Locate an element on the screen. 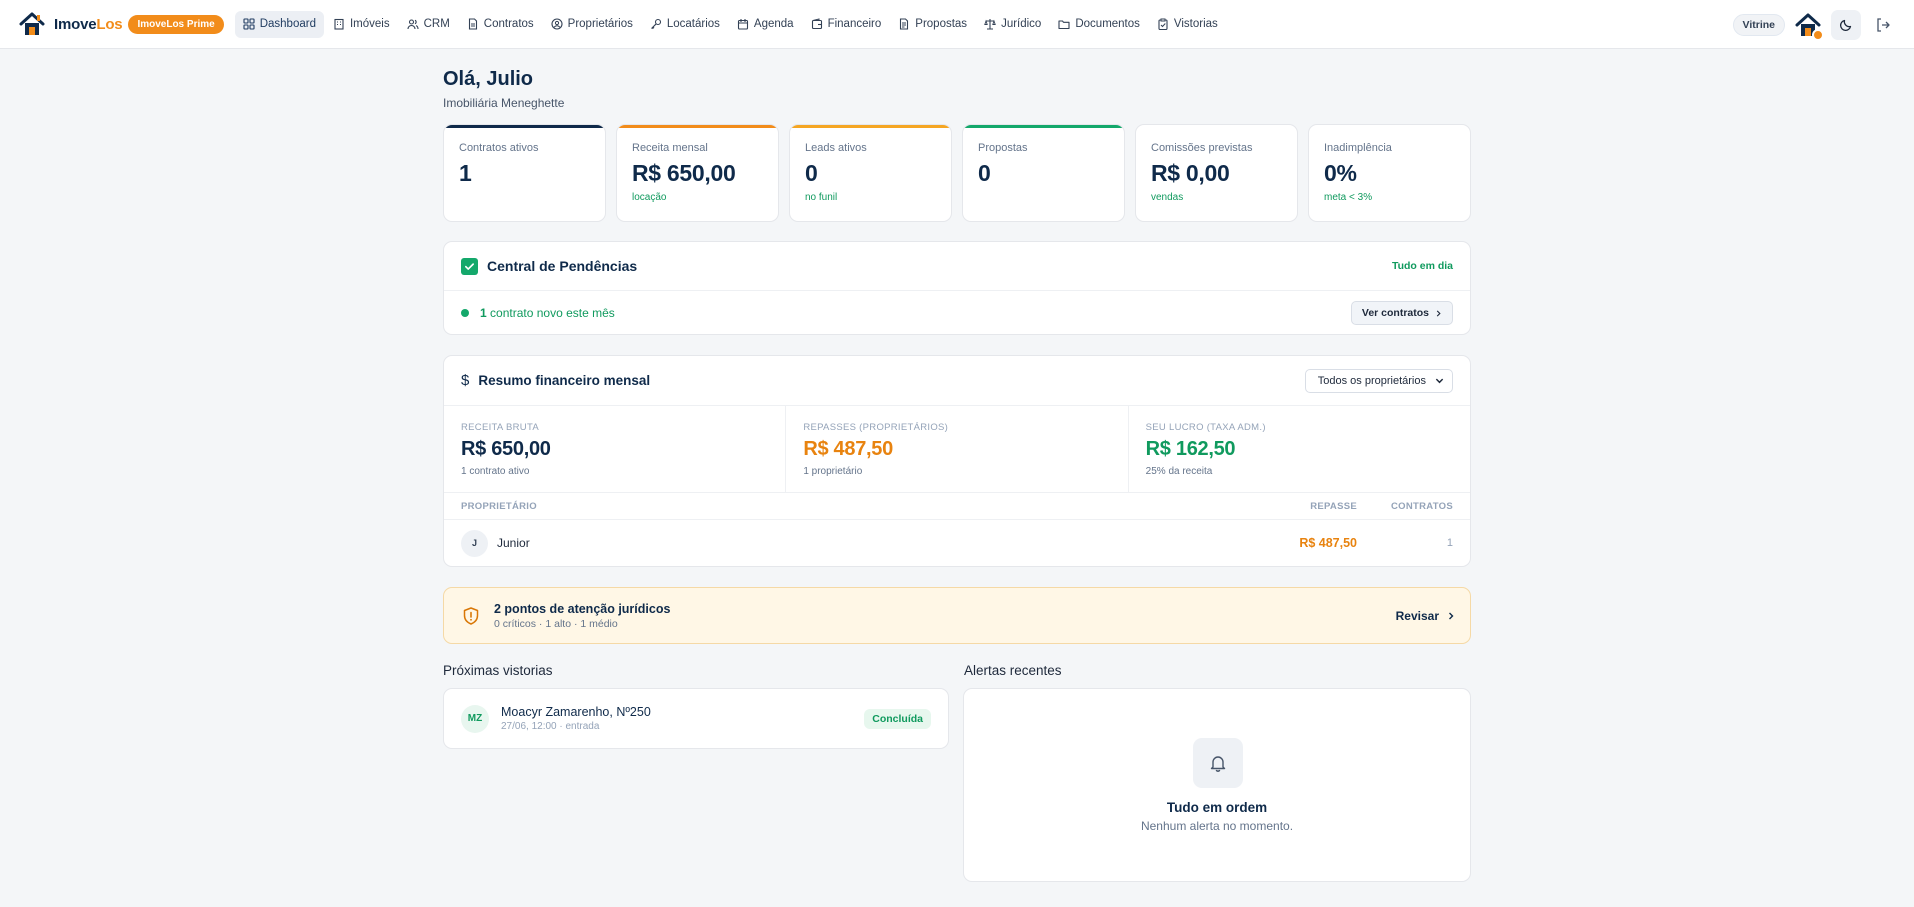 The image size is (1914, 907). fin-label: REPASSES (PROPRIETÁRIOS) is located at coordinates (876, 427).